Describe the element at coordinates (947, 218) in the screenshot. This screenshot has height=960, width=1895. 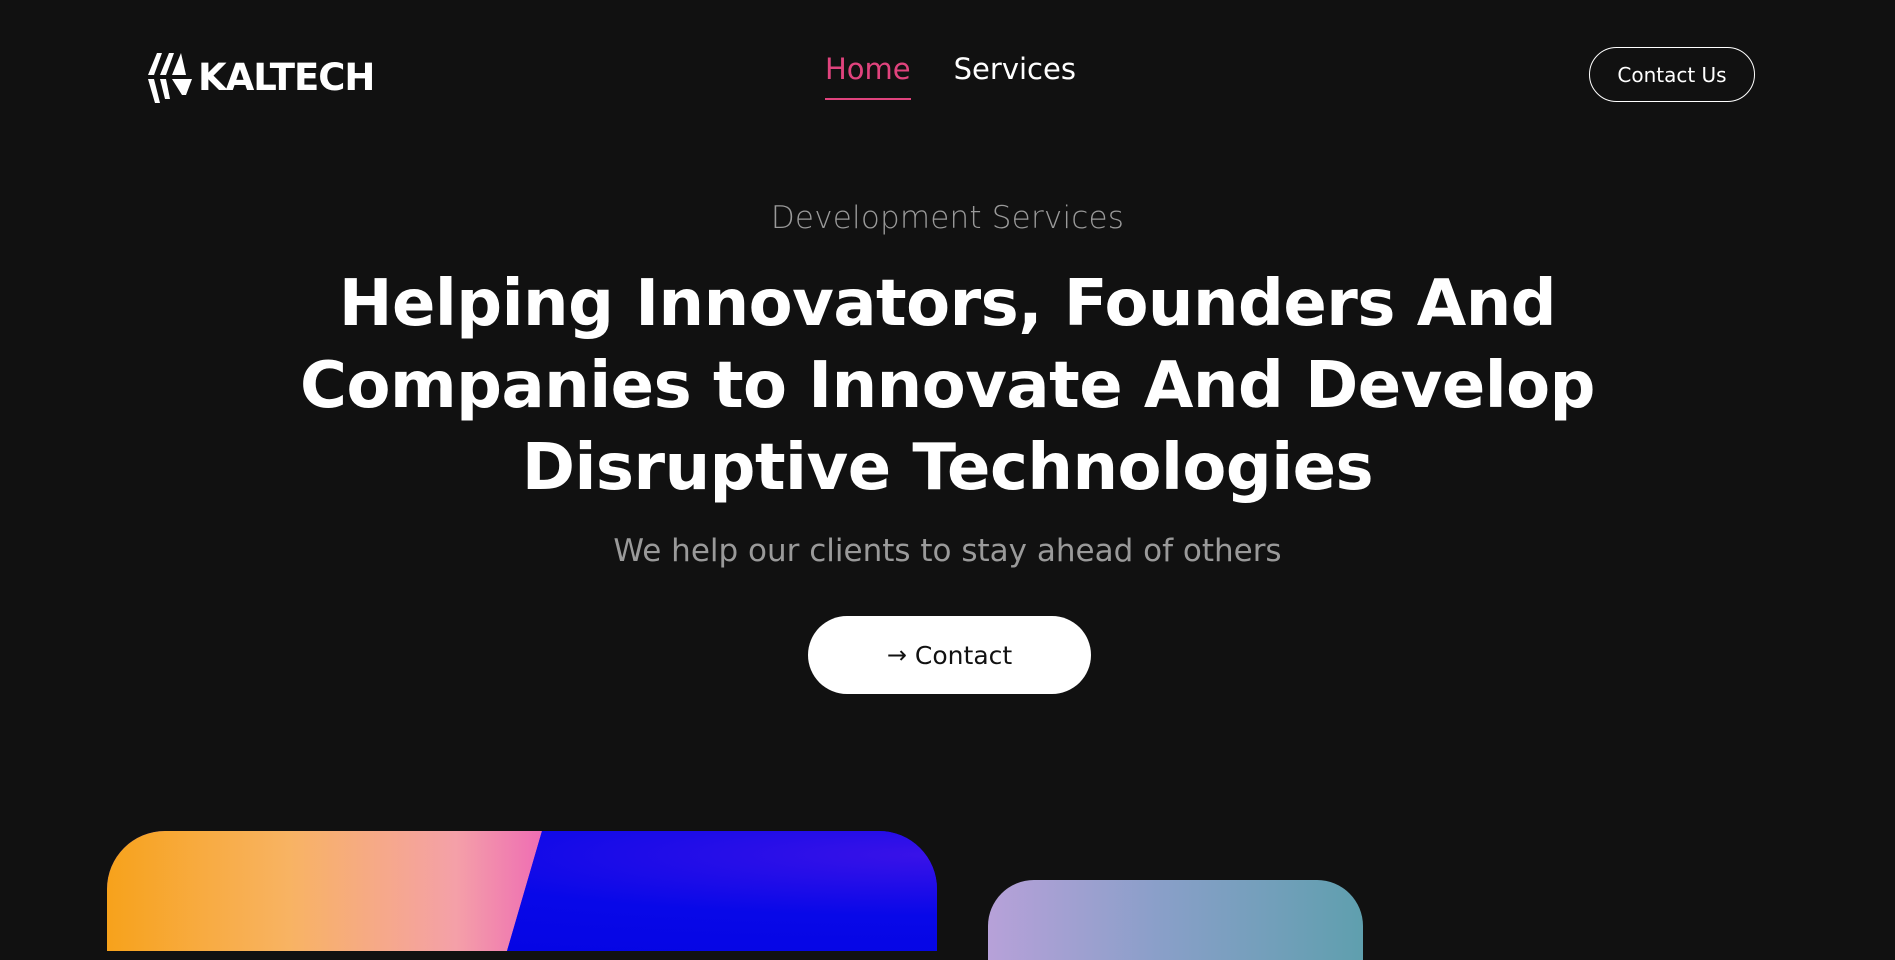
I see `hero-eyebrow: Development Services` at that location.